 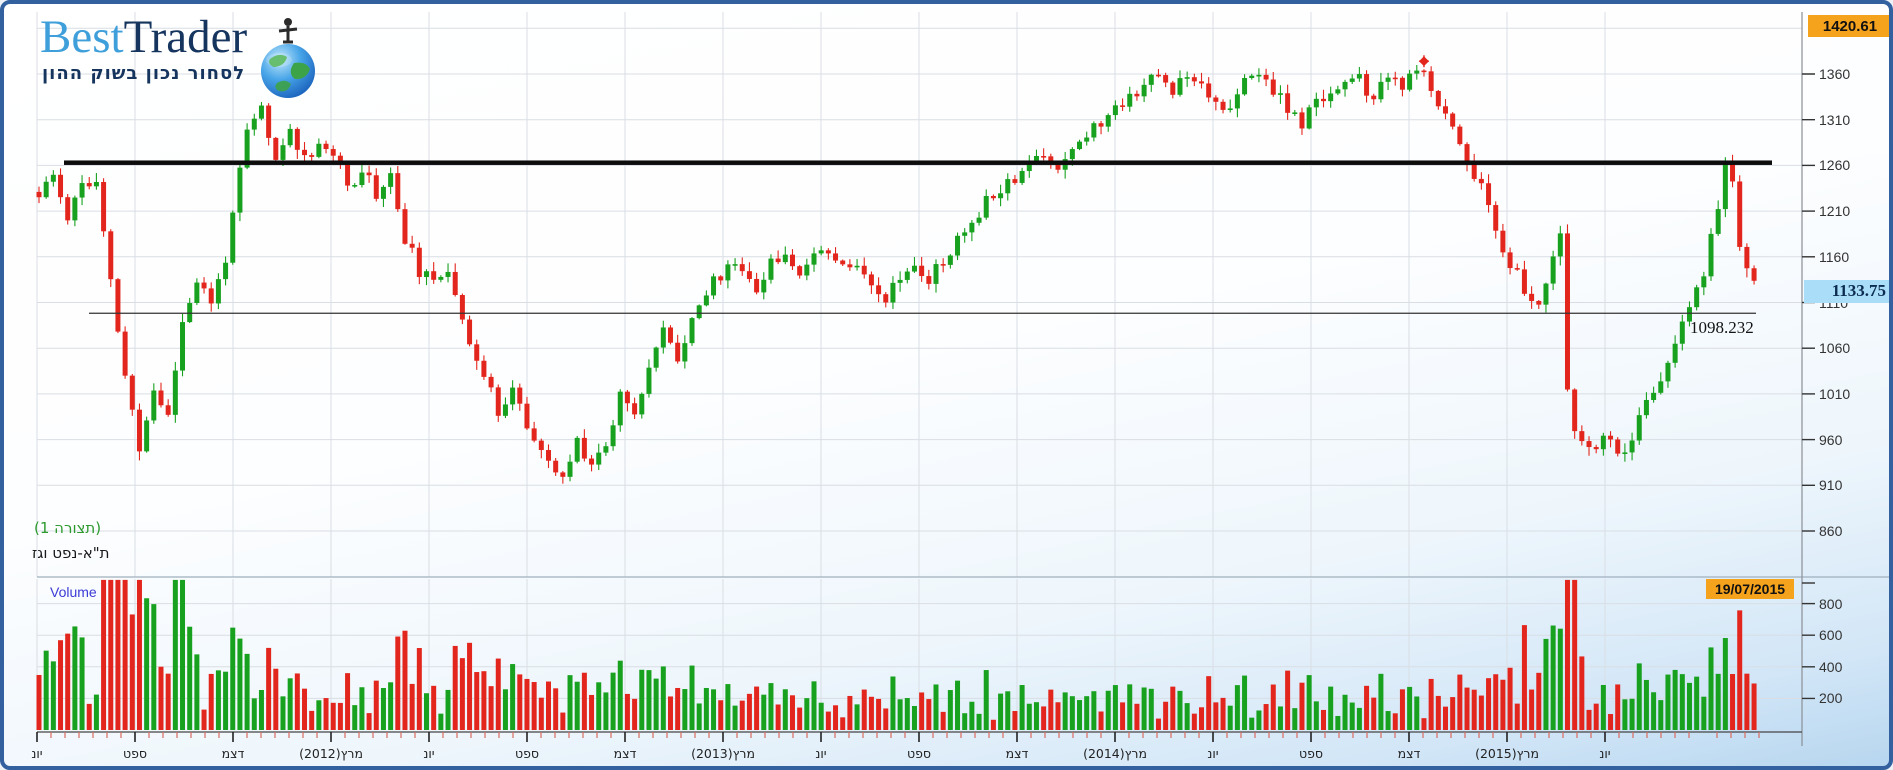 What do you see at coordinates (181, 57) in the screenshot?
I see `brand-logo: BestTrader לסחור נכון בשוק ההון` at bounding box center [181, 57].